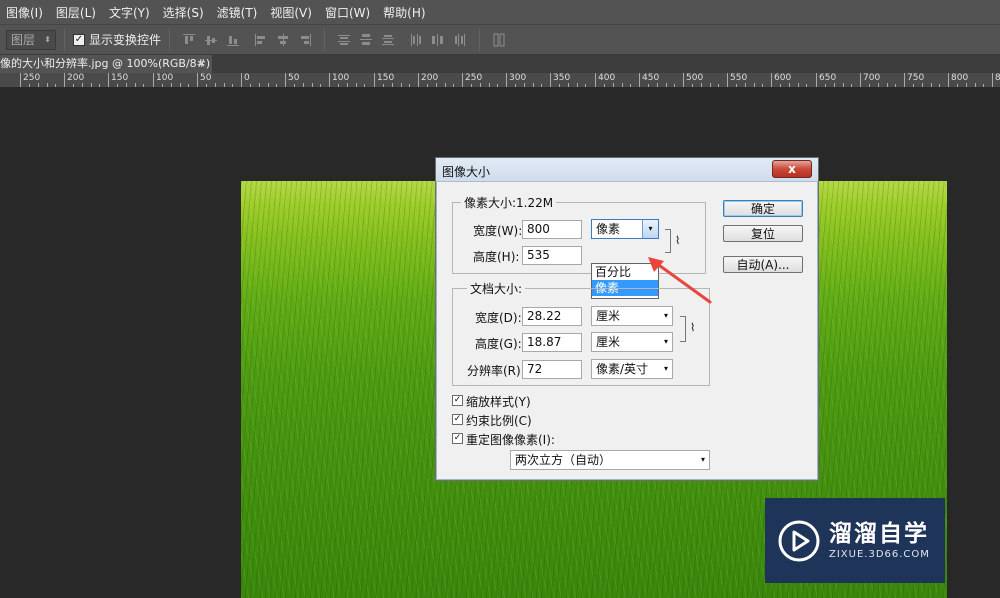  I want to click on pixel-height-input: 535, so click(552, 255).